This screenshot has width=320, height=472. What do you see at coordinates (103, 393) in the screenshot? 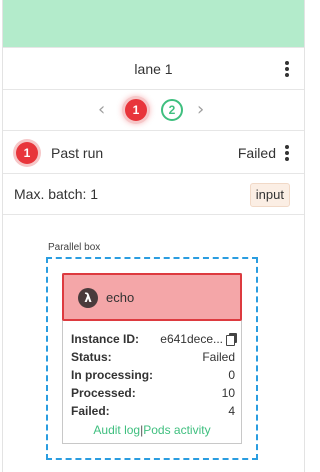
I see `processed-label: Processed:` at bounding box center [103, 393].